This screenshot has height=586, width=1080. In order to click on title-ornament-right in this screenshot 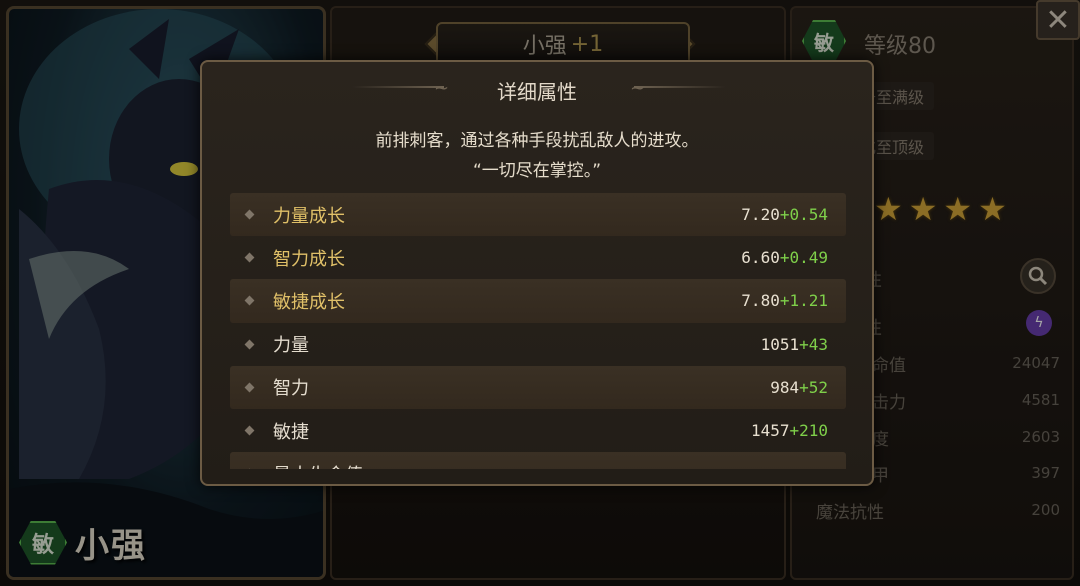, I will do `click(680, 87)`.